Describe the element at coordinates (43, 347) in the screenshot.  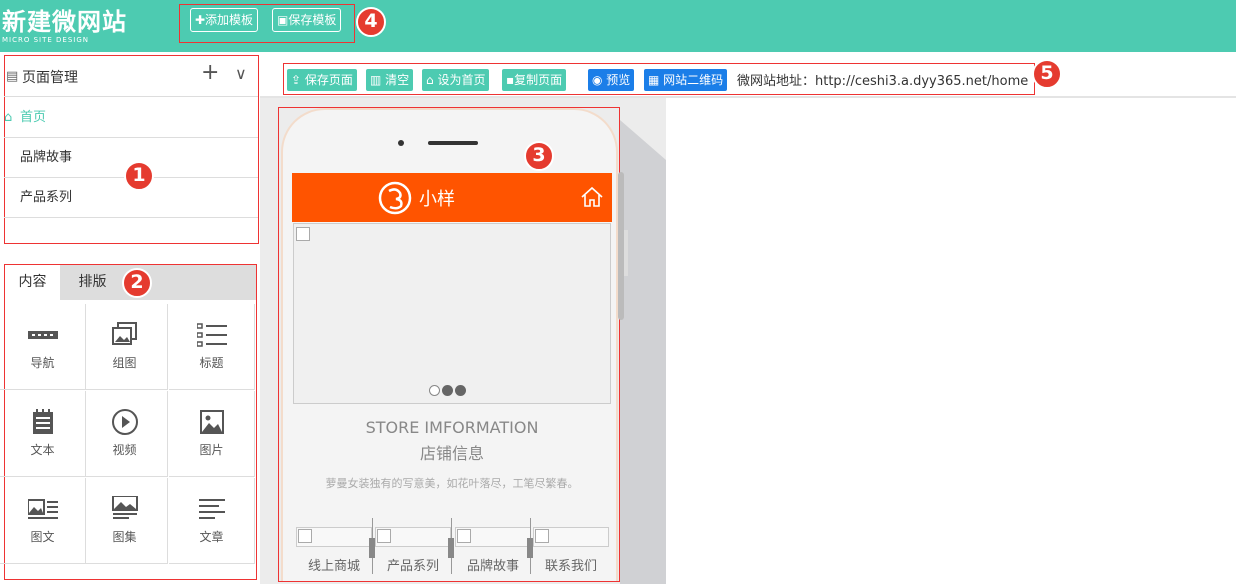
I see `component-navigation: 导航` at that location.